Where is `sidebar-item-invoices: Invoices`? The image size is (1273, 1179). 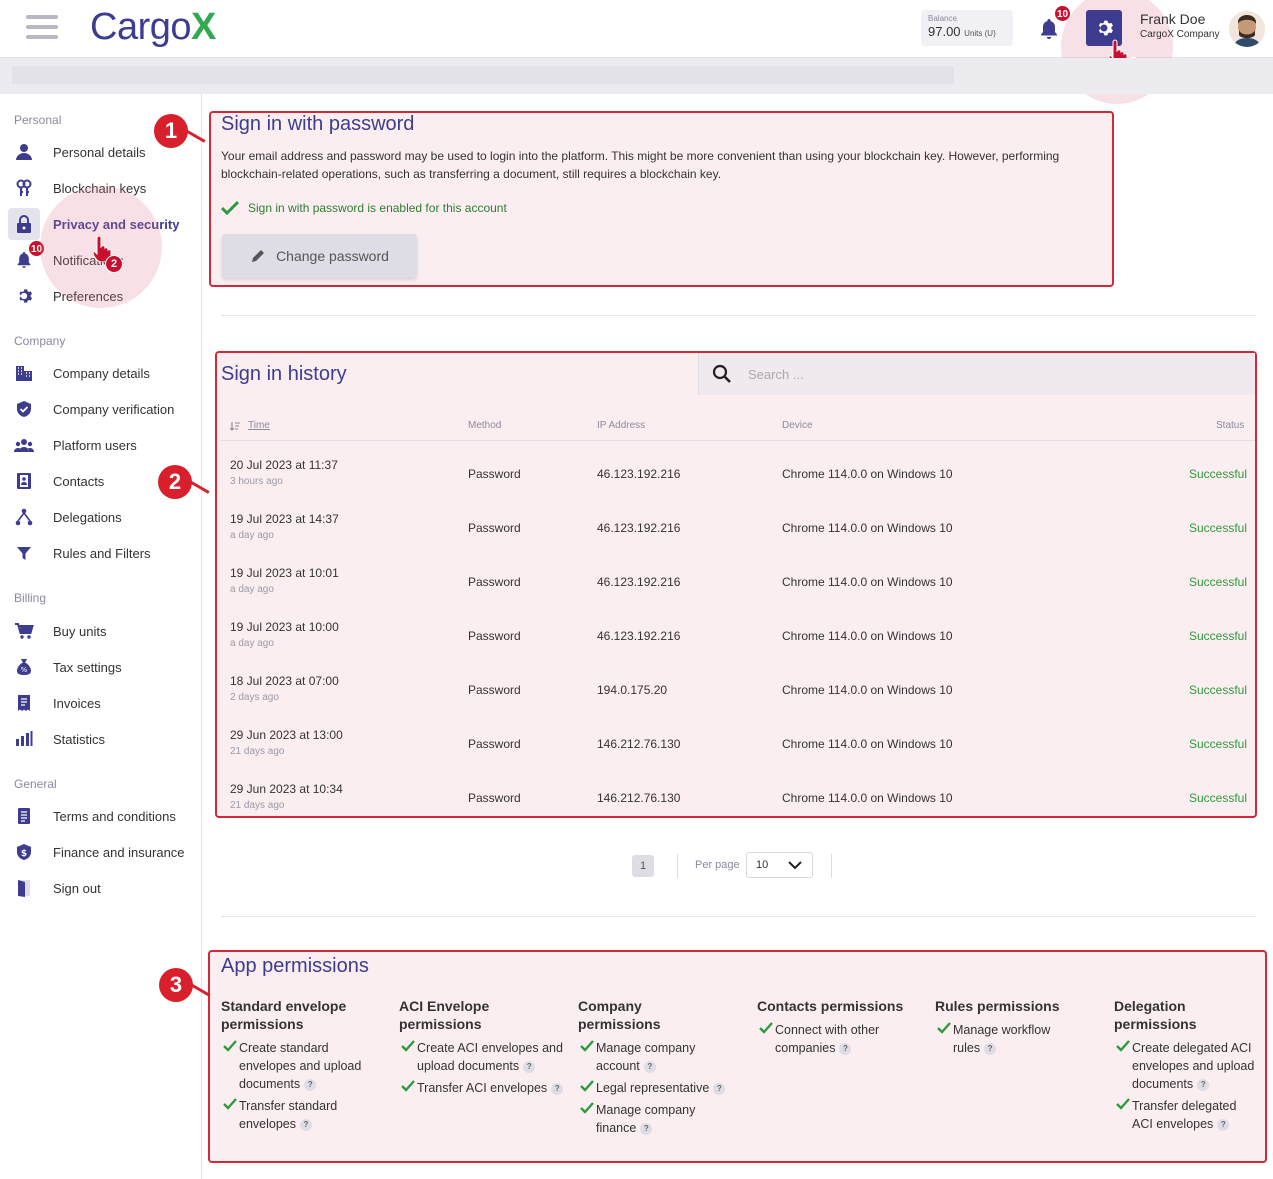
sidebar-item-invoices: Invoices is located at coordinates (103, 703).